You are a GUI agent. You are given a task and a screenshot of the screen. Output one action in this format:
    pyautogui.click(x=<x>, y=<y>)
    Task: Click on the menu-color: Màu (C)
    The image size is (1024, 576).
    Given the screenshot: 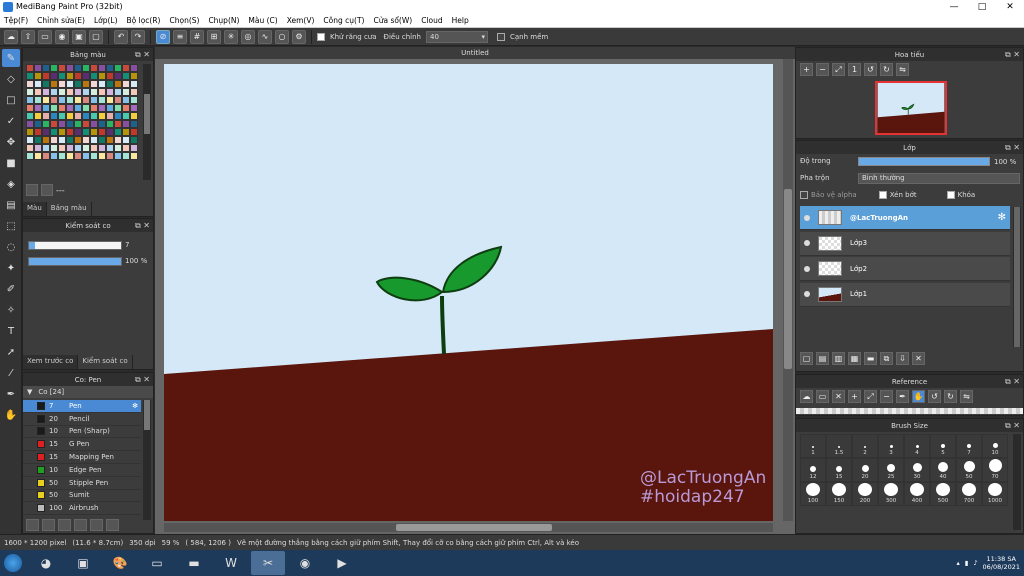 What is the action you would take?
    pyautogui.click(x=262, y=20)
    